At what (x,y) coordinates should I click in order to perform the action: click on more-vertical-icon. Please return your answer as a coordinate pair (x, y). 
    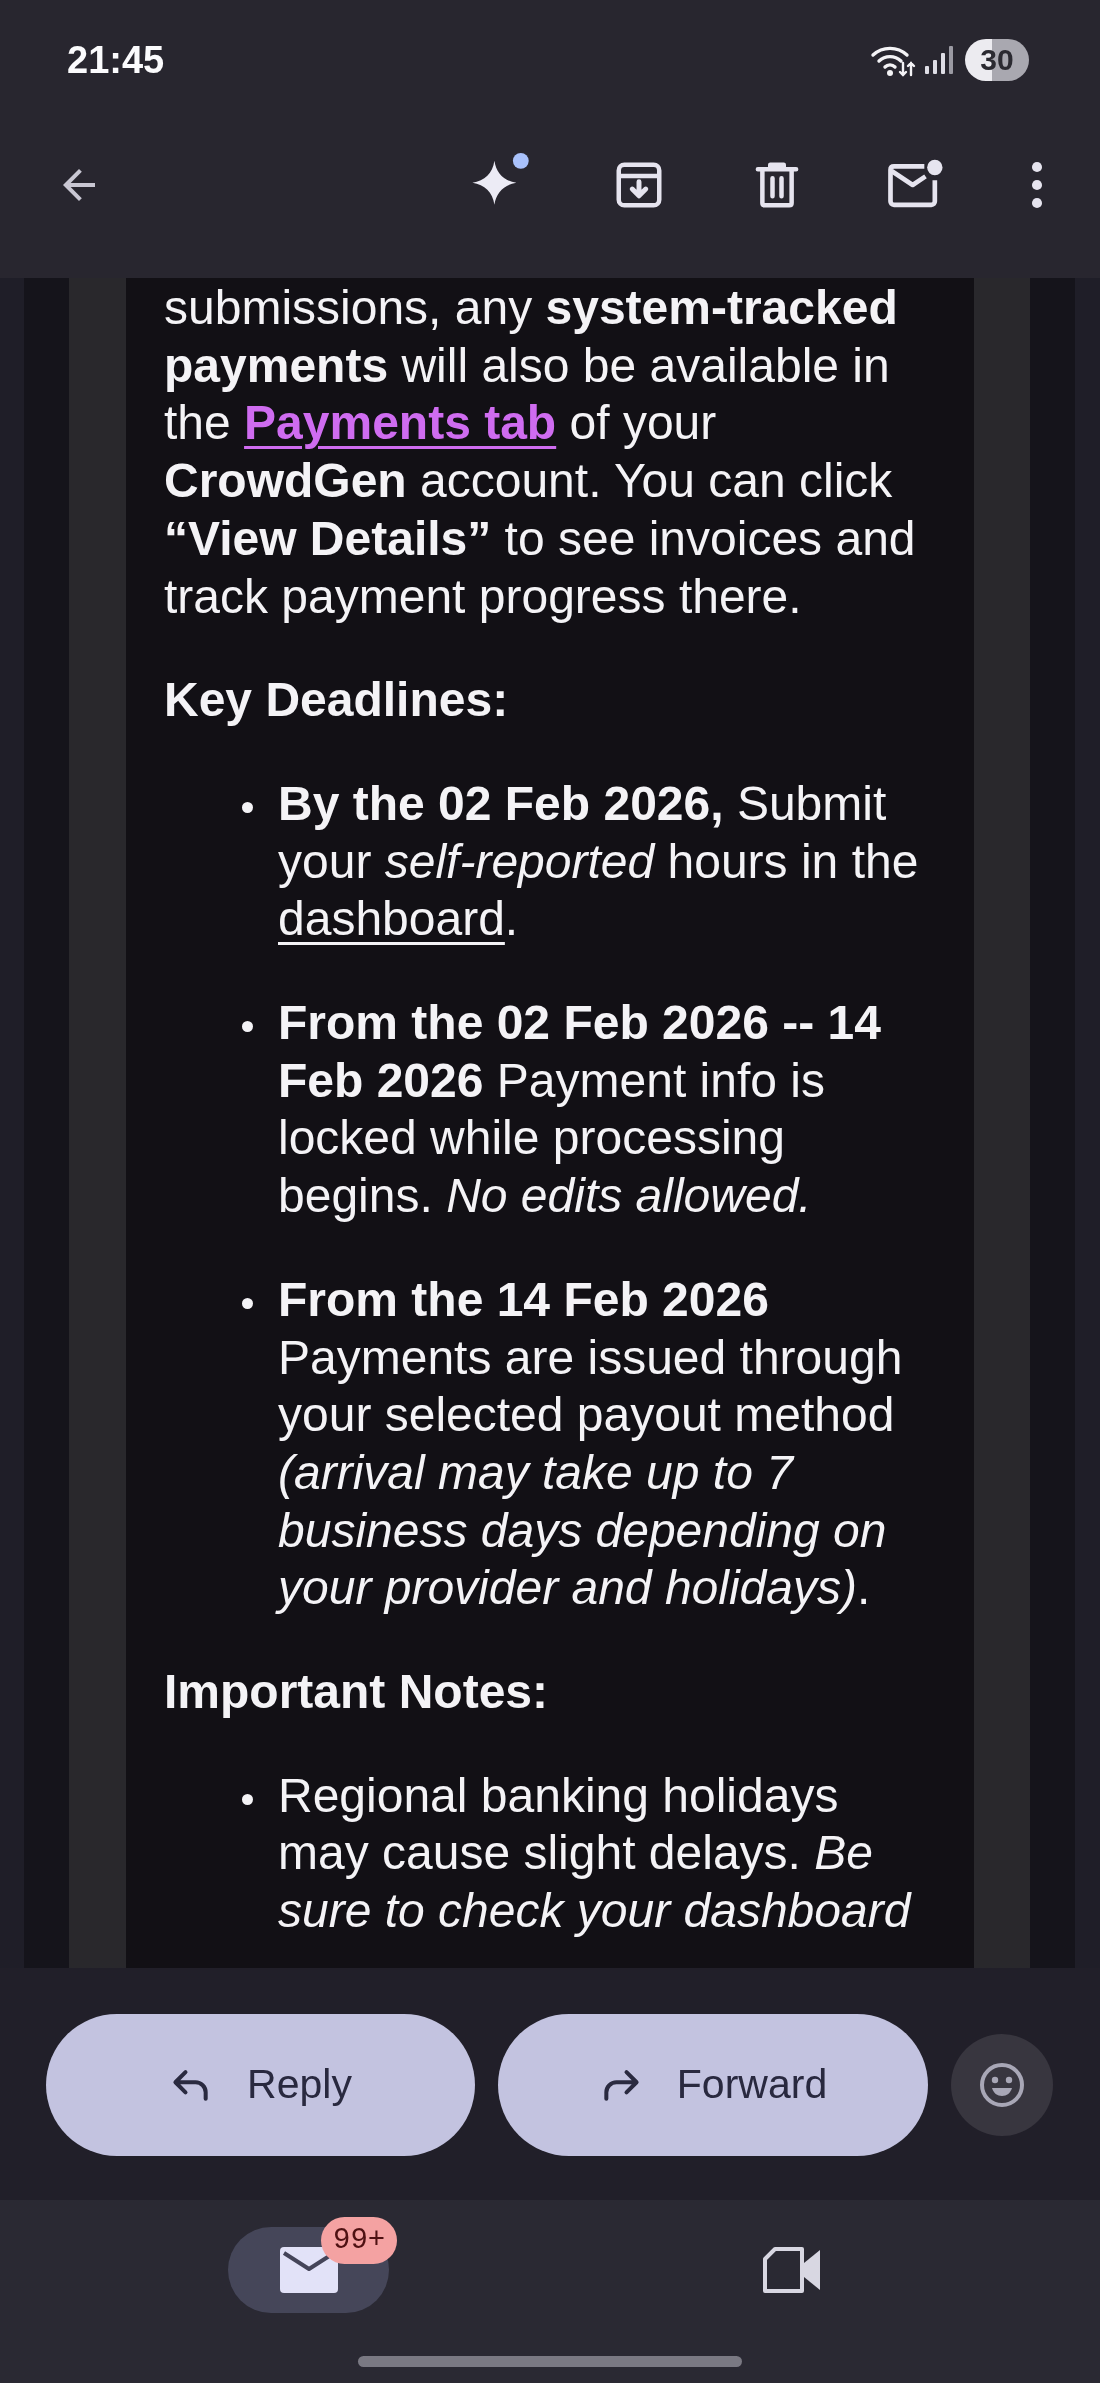
    Looking at the image, I should click on (1037, 185).